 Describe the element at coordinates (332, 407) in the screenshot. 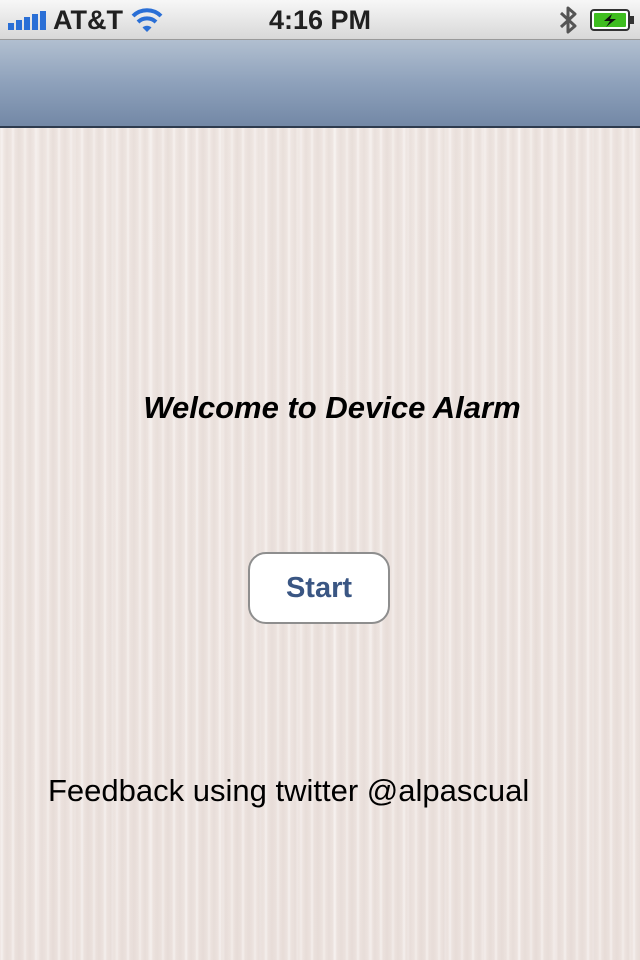

I see `welcome-heading: Welcome to Device Alarm` at that location.